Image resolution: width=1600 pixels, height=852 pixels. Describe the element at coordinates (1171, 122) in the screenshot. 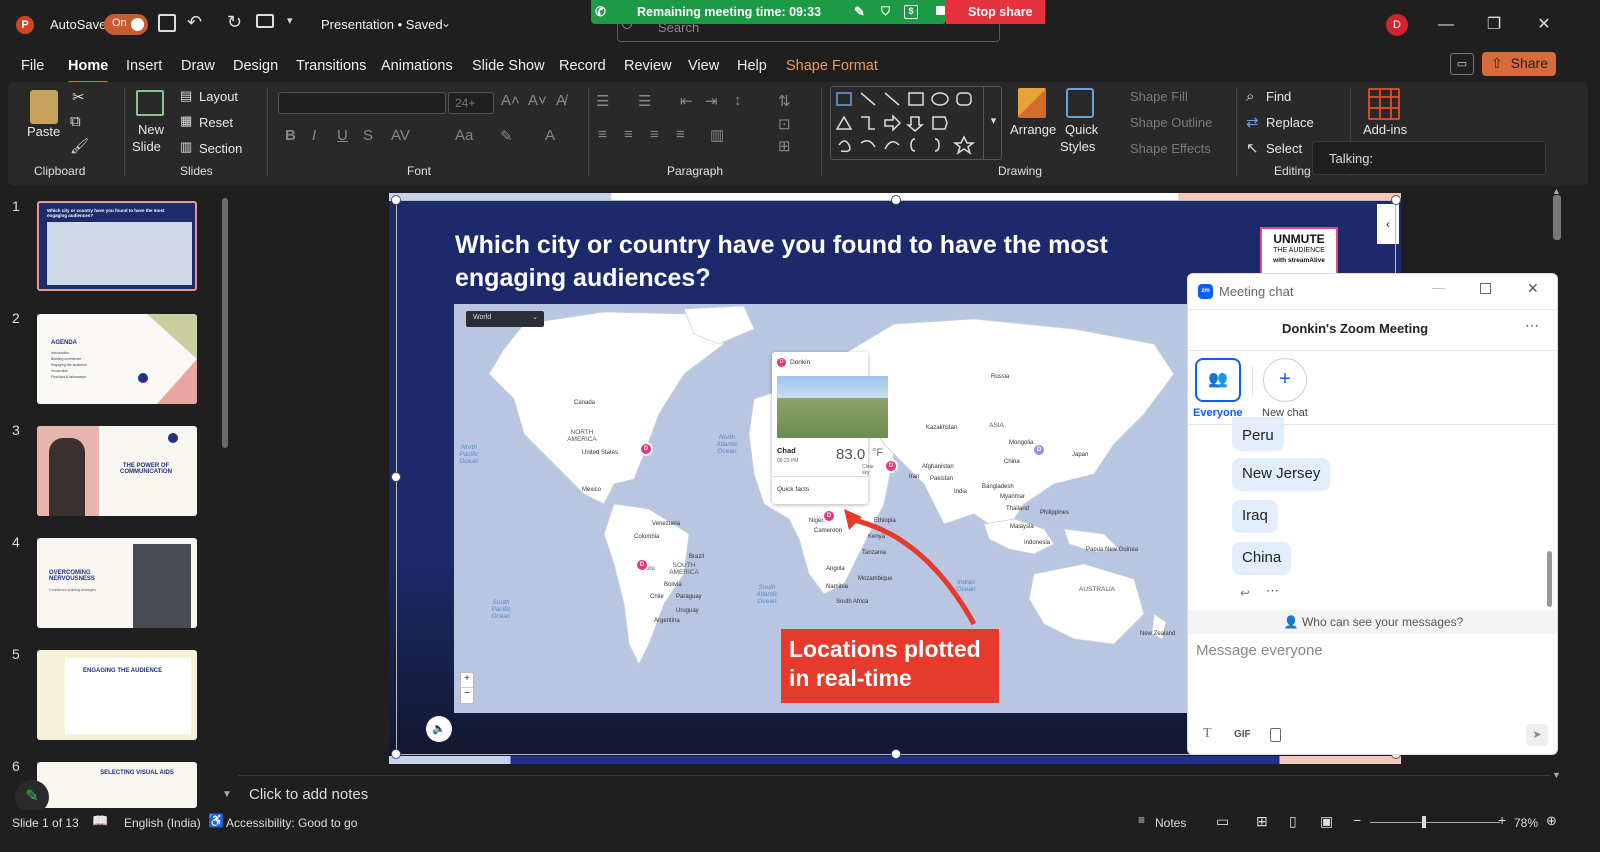

I see `shape-outline-button: Shape Outline` at that location.